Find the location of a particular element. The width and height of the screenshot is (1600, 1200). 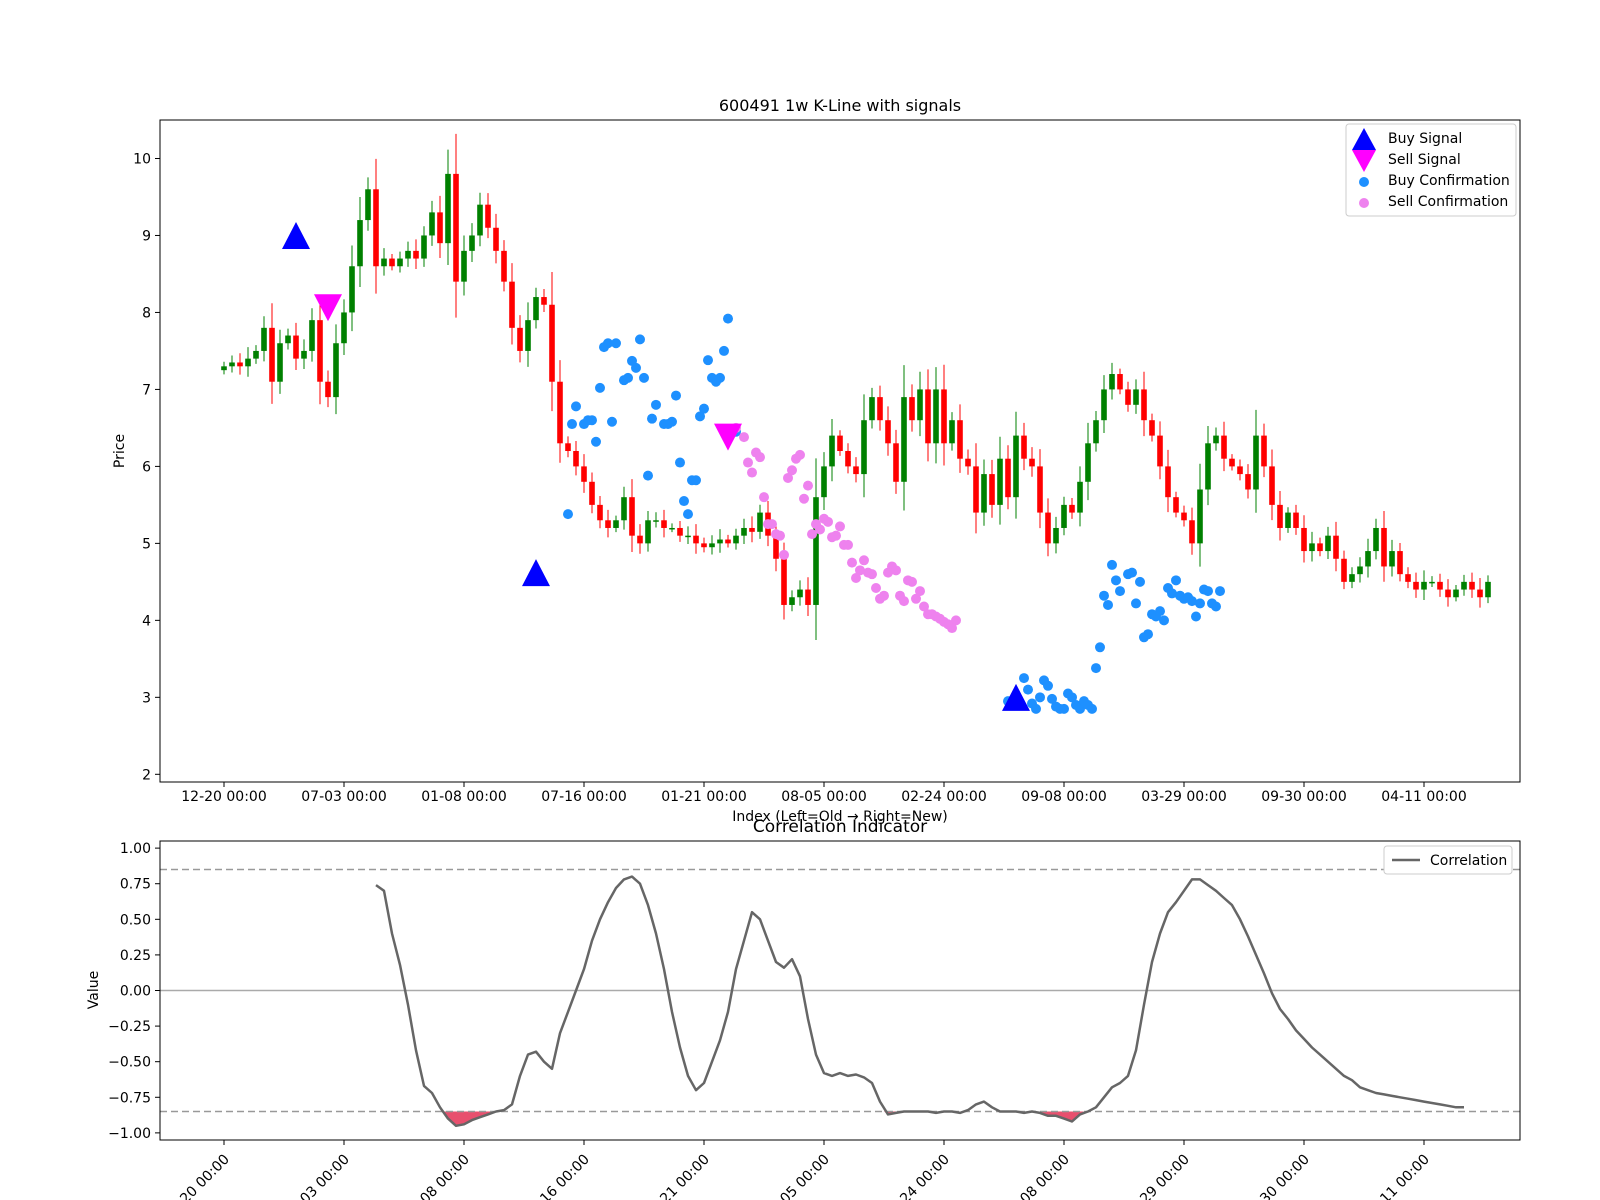

legend-sell-confirmation-label: Sell Confirmation is located at coordinates (1448, 202).